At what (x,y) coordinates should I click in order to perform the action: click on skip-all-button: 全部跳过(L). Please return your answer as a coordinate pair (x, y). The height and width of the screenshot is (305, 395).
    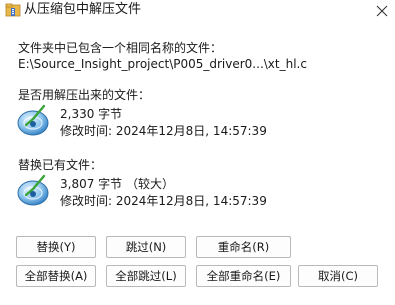
    Looking at the image, I should click on (146, 276).